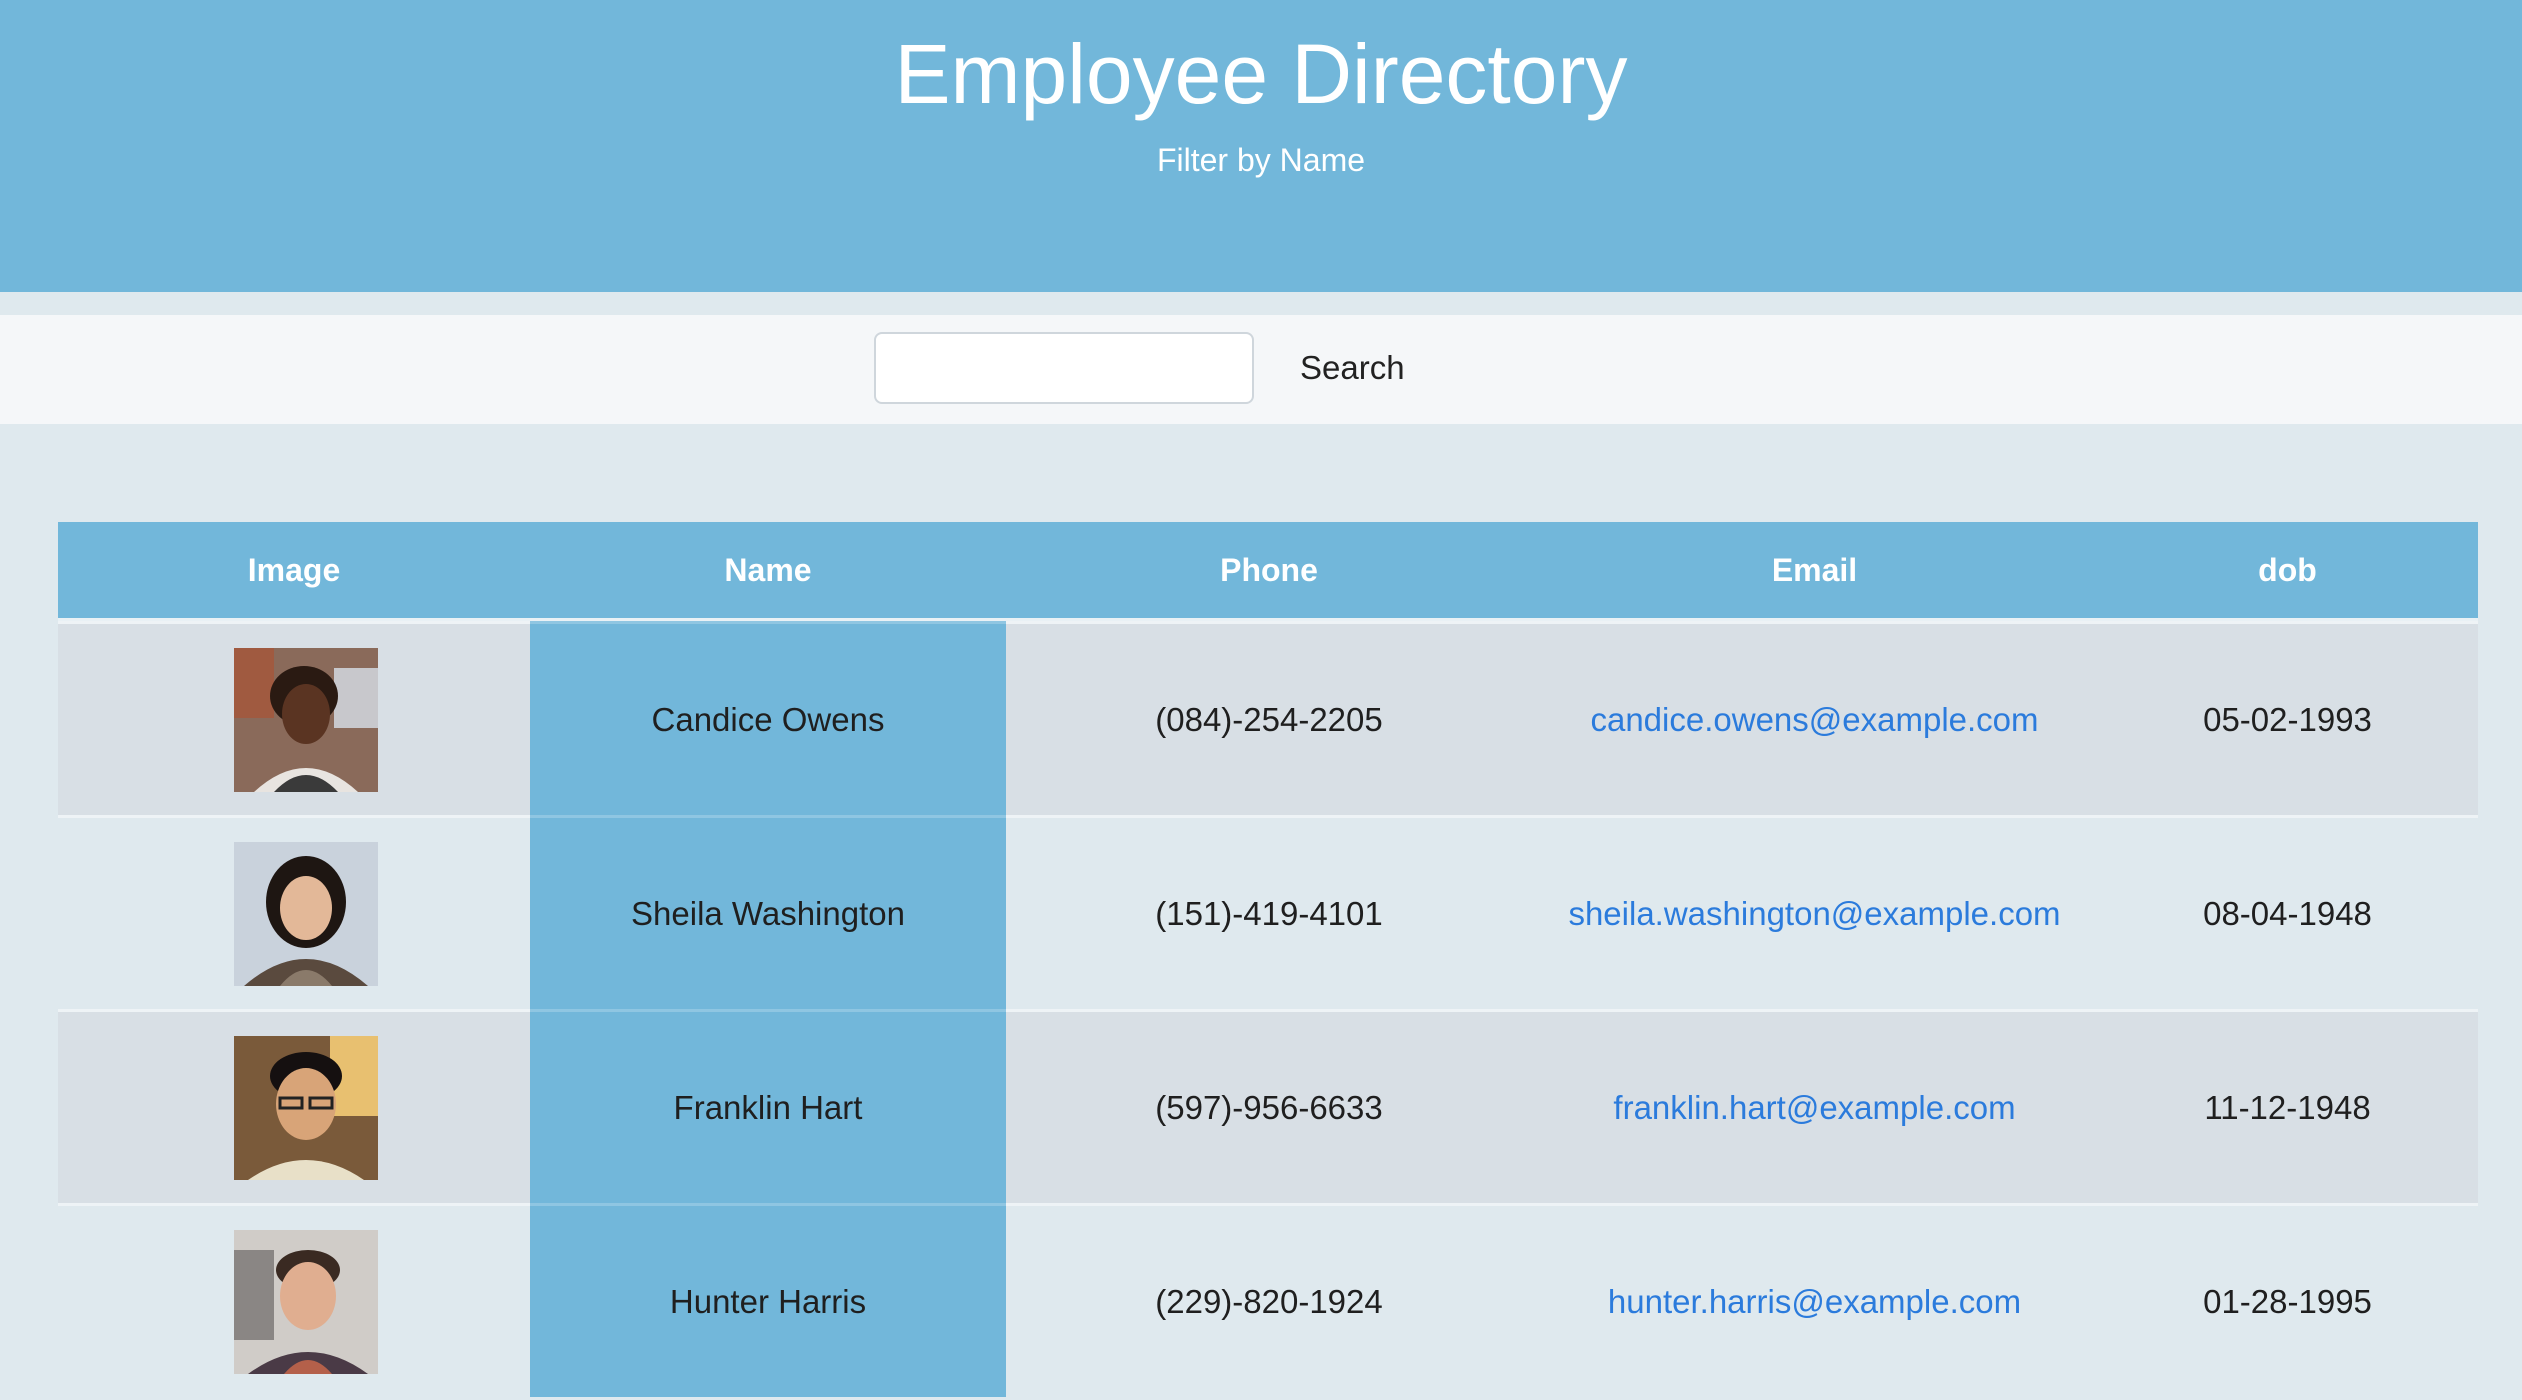 This screenshot has width=2522, height=1400. Describe the element at coordinates (768, 912) in the screenshot. I see `name-cell: Sheila Washington` at that location.